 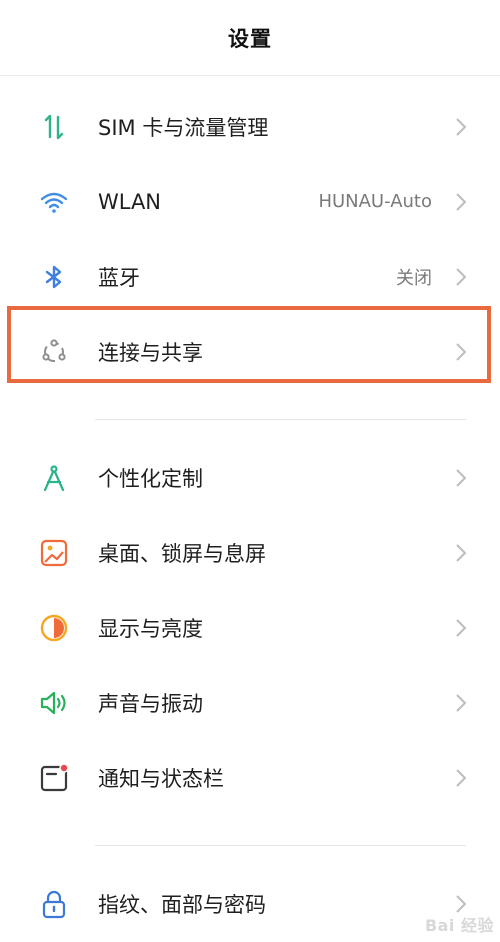 I want to click on settings-item-label: 连接与共享, so click(x=150, y=352).